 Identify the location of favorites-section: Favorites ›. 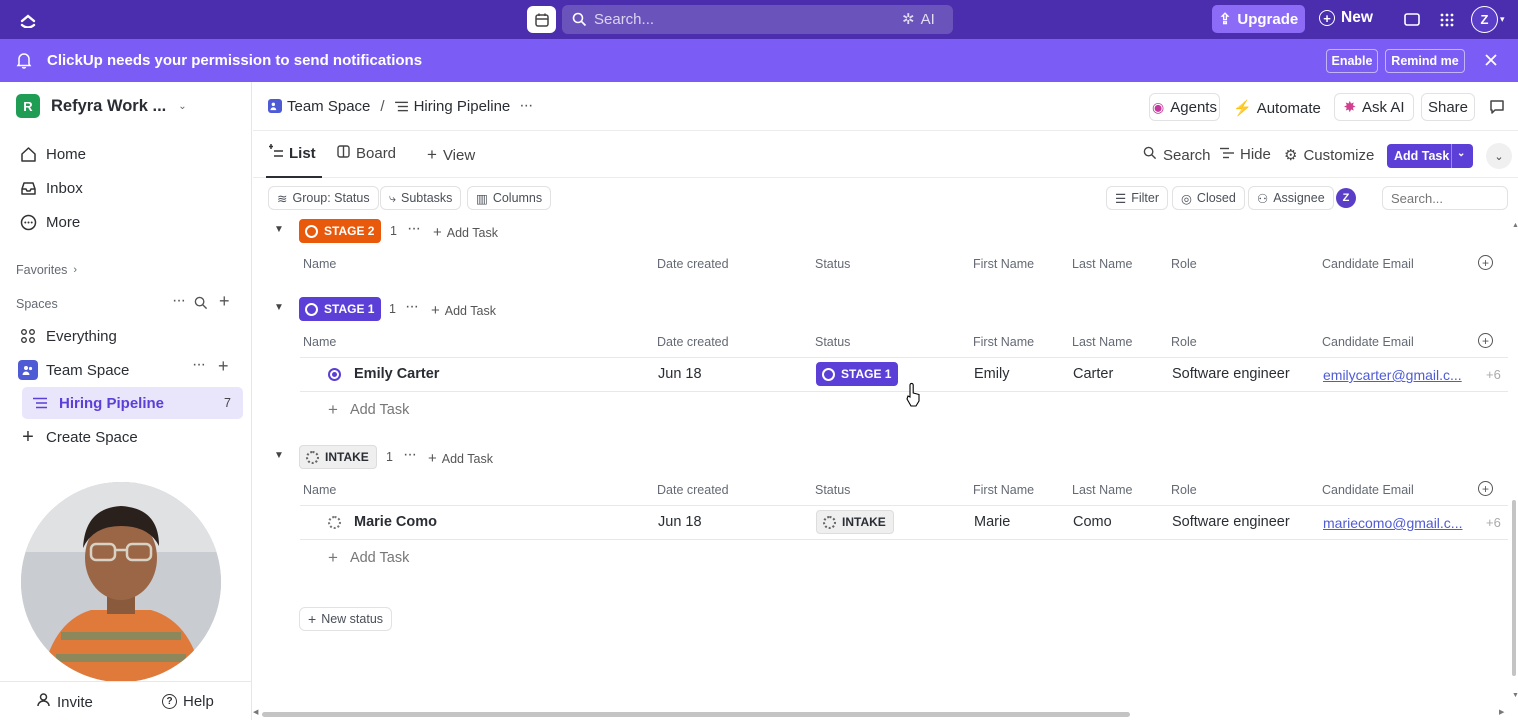
(46, 270).